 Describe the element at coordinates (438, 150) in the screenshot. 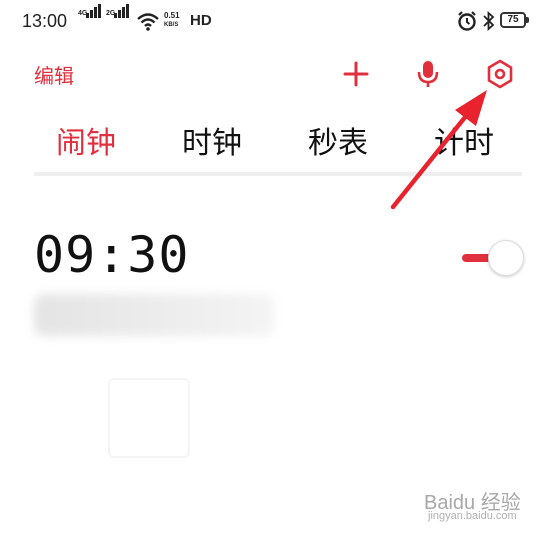

I see `annotation-arrow-icon` at that location.